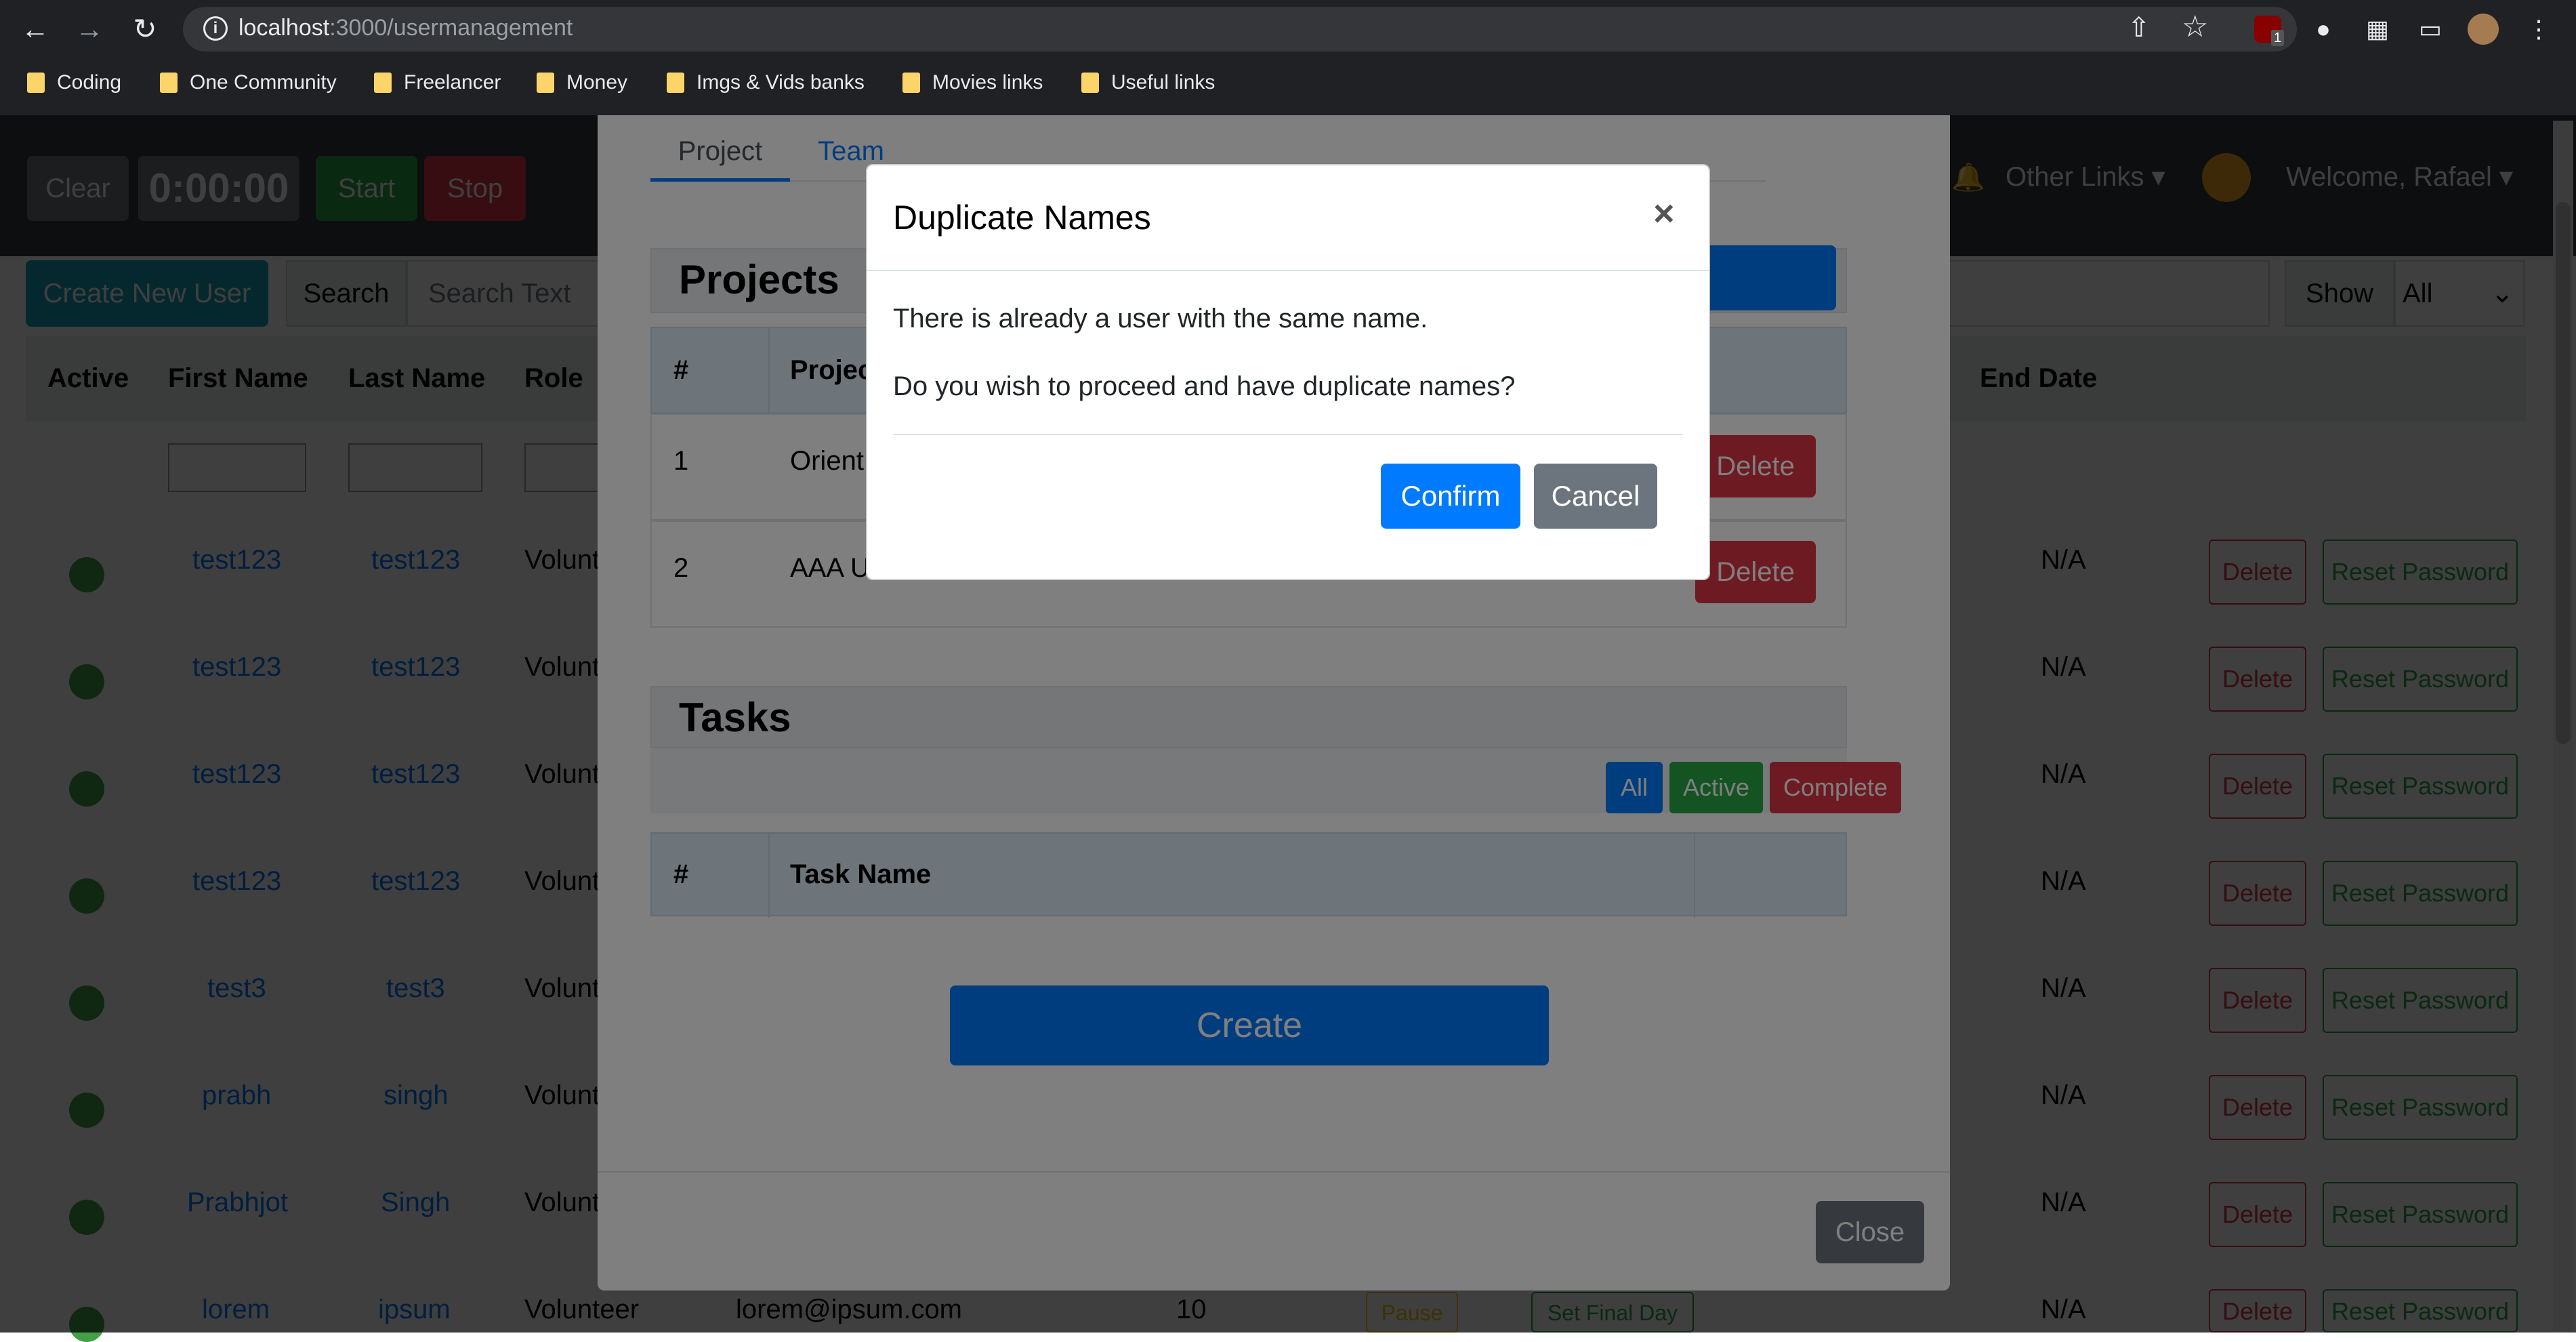 The image size is (2576, 1342). Describe the element at coordinates (215, 29) in the screenshot. I see `info-icon: i` at that location.